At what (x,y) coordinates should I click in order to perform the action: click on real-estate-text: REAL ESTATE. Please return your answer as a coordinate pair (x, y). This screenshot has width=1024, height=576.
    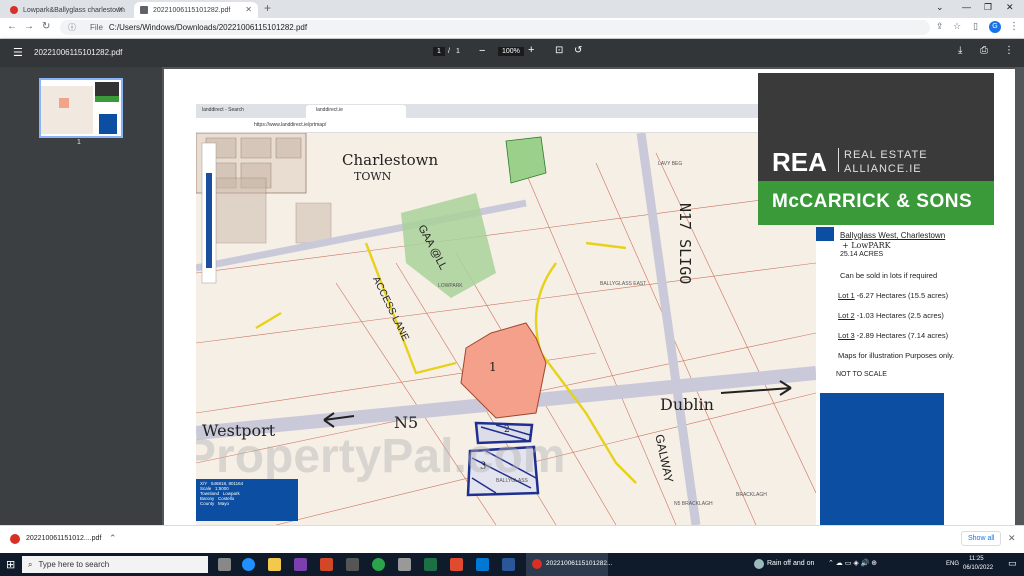
    Looking at the image, I should click on (886, 155).